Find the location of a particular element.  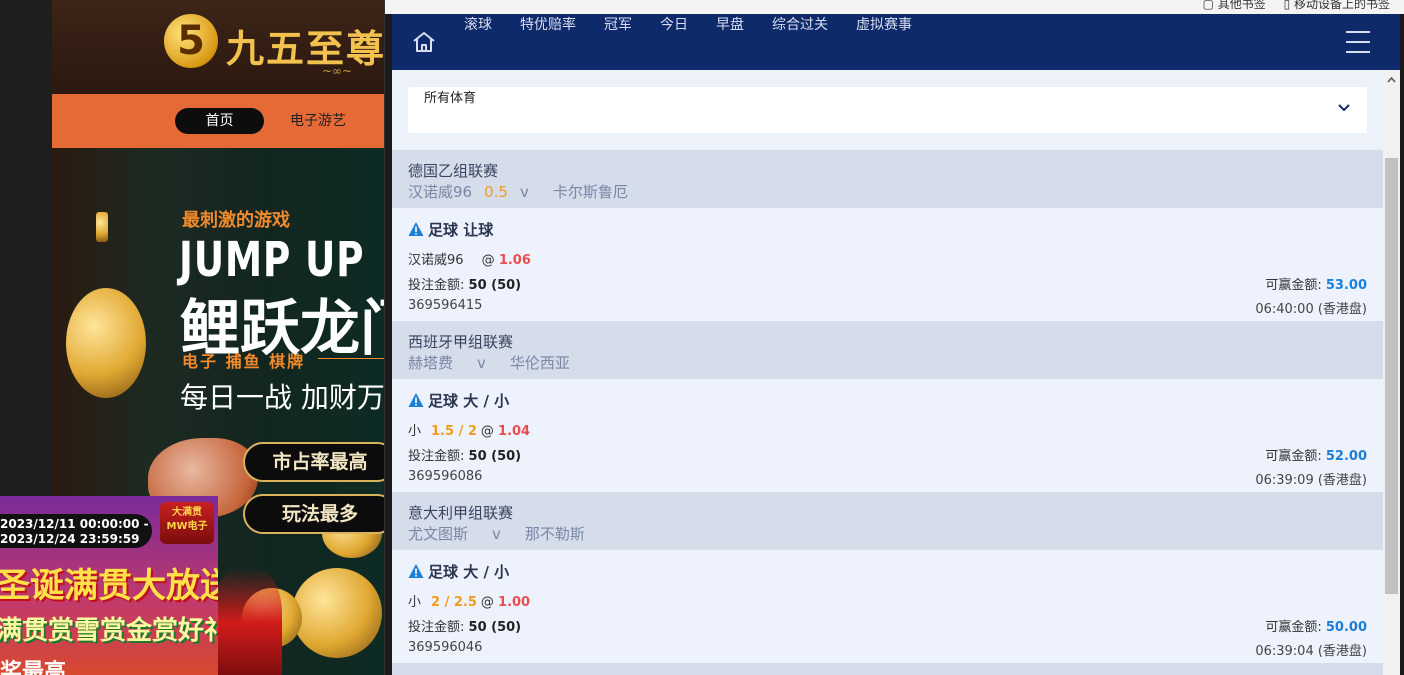

bet-time: 06:39:09 (香港盘) is located at coordinates (1311, 480).